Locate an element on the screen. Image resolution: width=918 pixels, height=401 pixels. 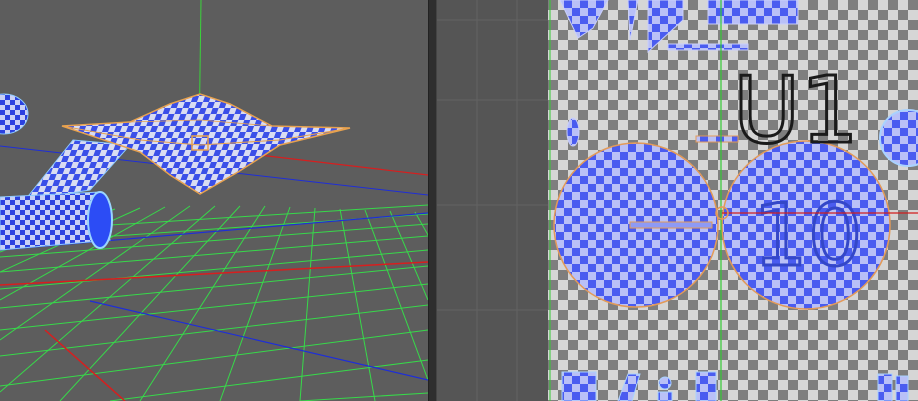
barrel-object is located at coordinates (66, 195).